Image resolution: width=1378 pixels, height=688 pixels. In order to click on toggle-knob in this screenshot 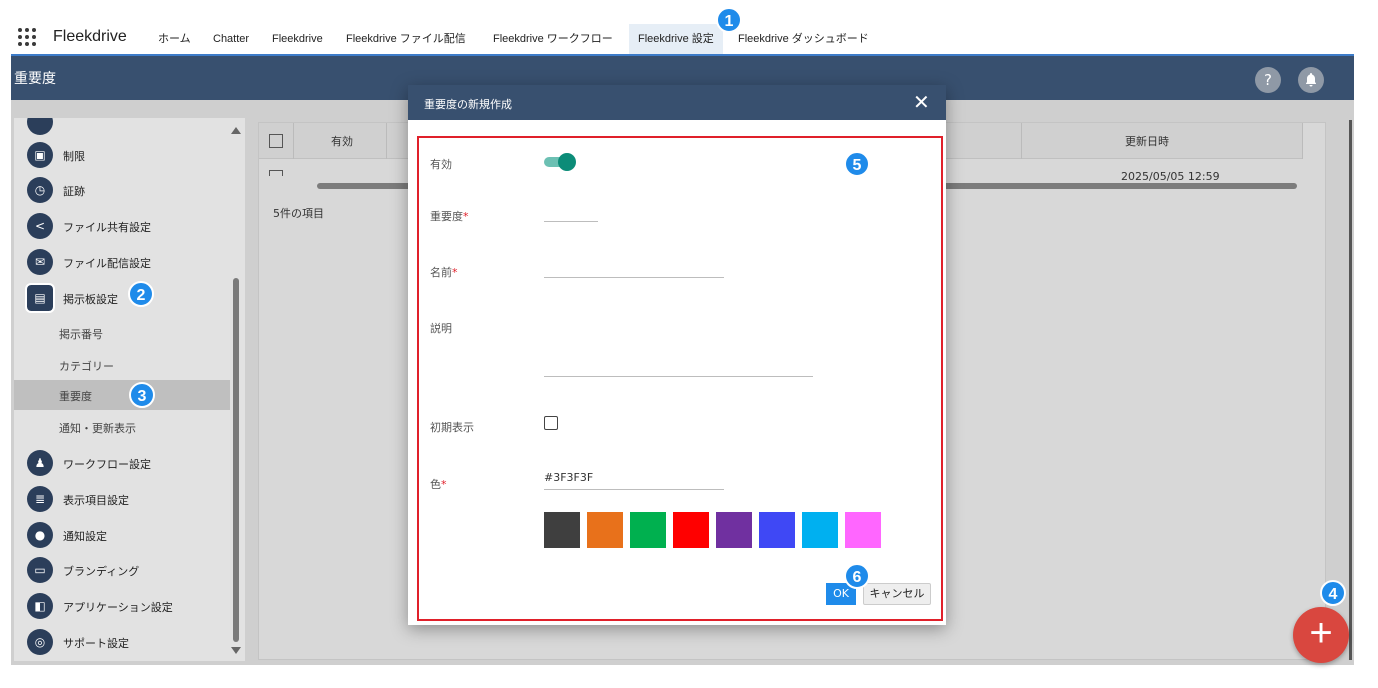, I will do `click(567, 162)`.